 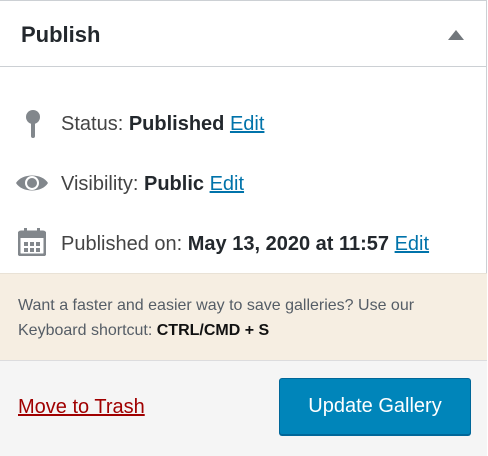 I want to click on status-row: Status: Published Edit, so click(x=243, y=124).